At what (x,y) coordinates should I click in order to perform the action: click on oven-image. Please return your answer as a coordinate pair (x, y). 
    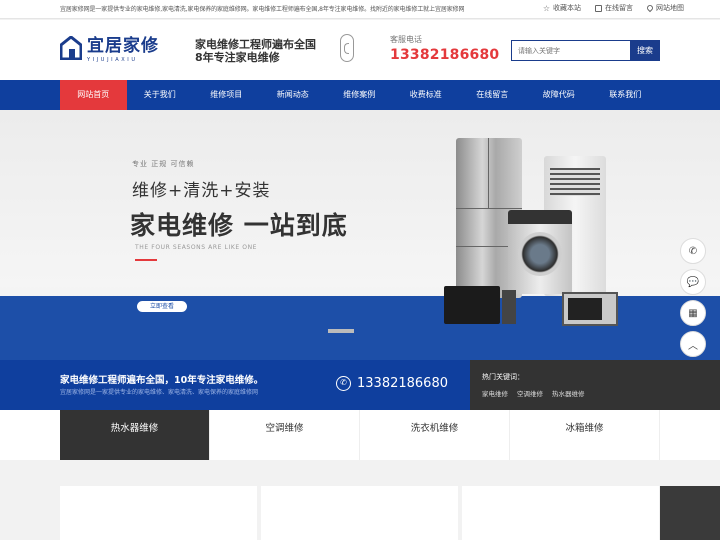
    Looking at the image, I should click on (472, 305).